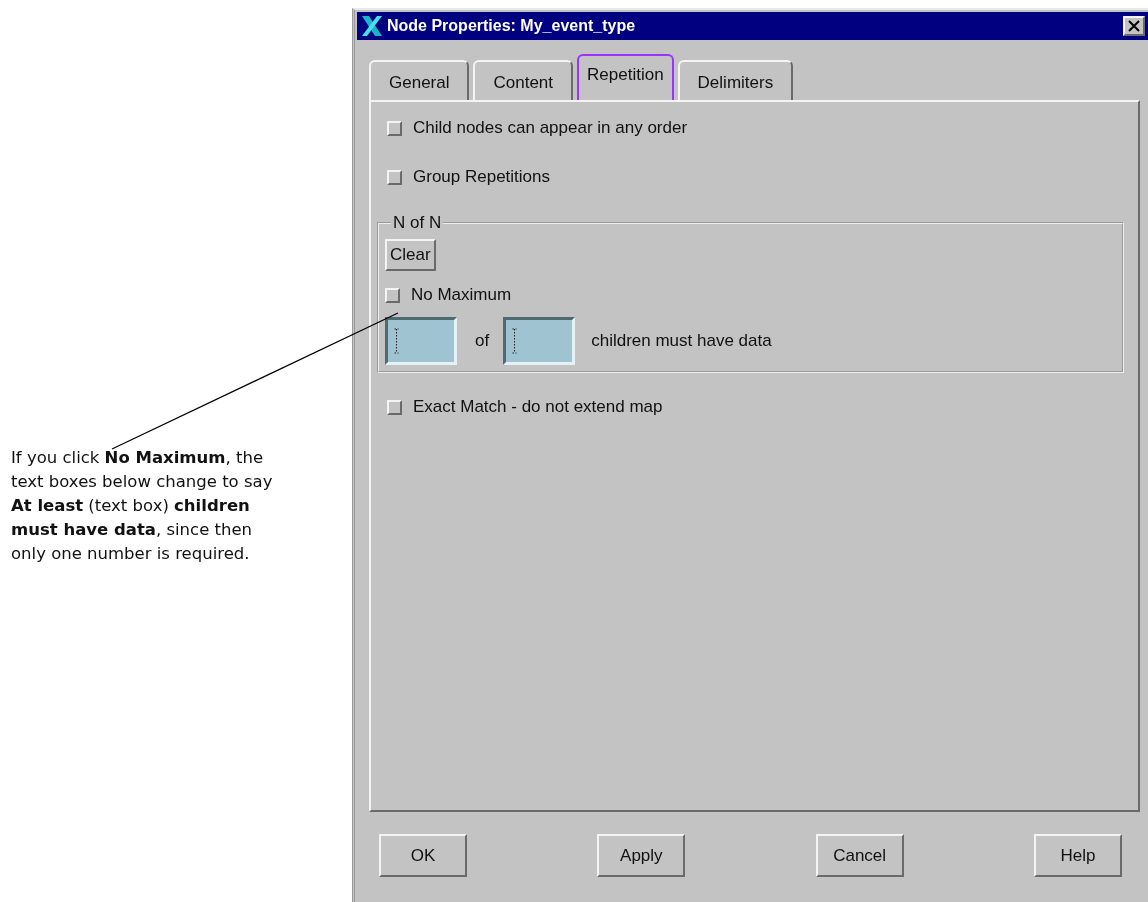 This screenshot has height=902, width=1148. What do you see at coordinates (625, 77) in the screenshot?
I see `tab: Repetition` at bounding box center [625, 77].